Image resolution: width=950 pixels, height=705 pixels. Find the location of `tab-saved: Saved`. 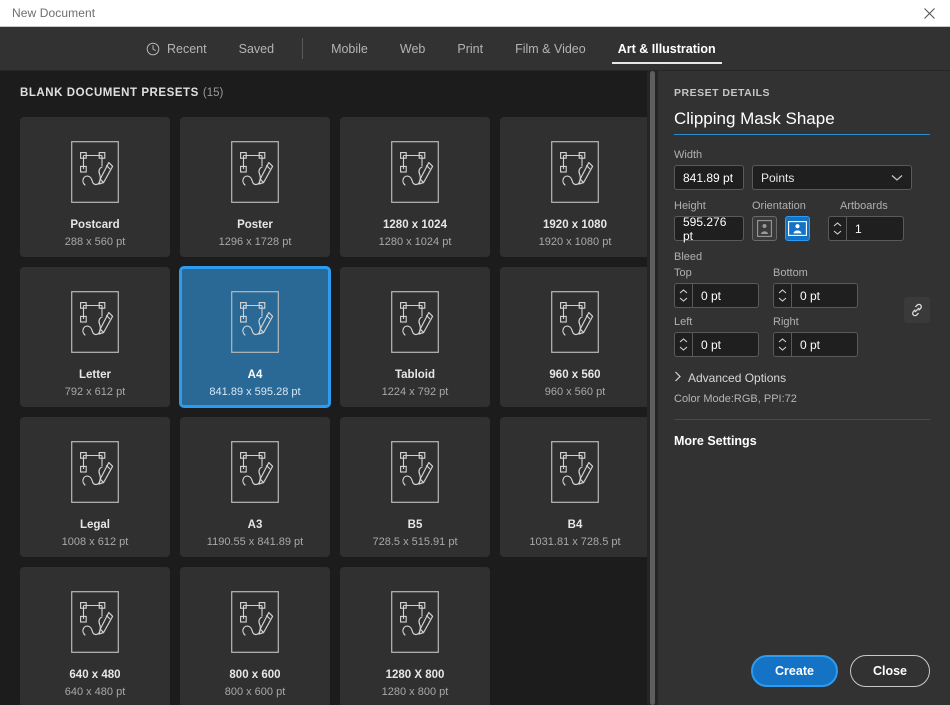

tab-saved: Saved is located at coordinates (256, 48).